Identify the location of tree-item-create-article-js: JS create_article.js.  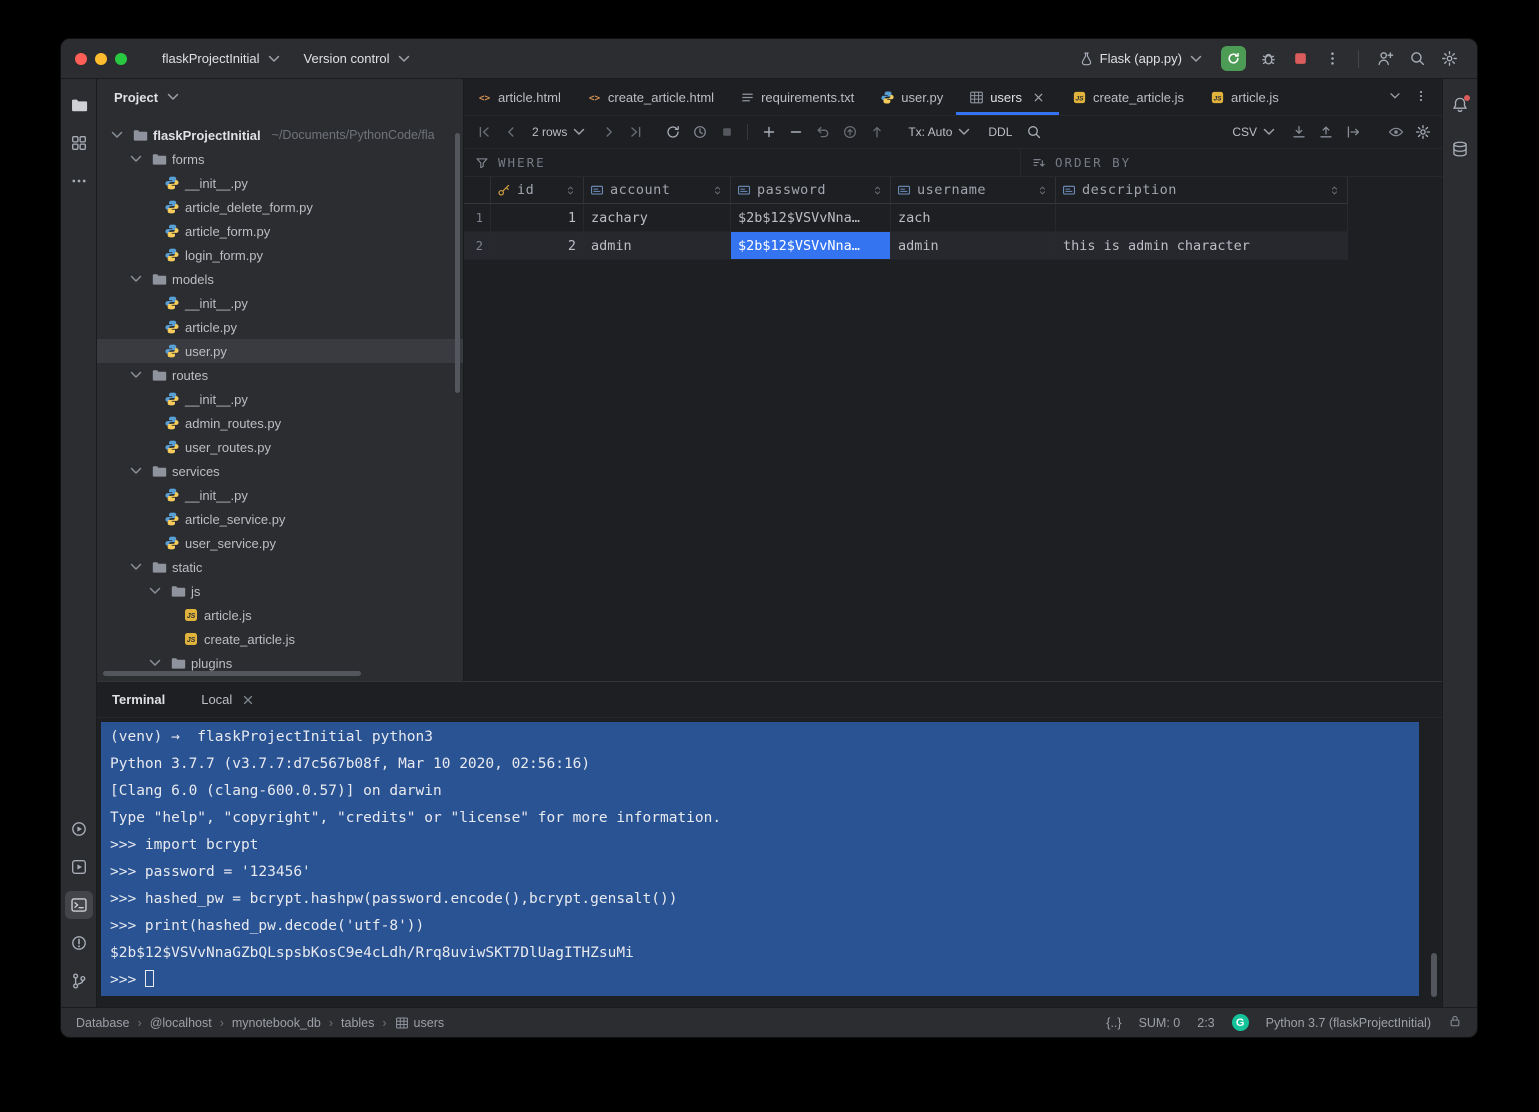
(280, 639).